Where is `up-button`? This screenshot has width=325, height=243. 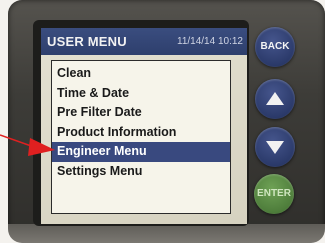
up-button is located at coordinates (275, 99).